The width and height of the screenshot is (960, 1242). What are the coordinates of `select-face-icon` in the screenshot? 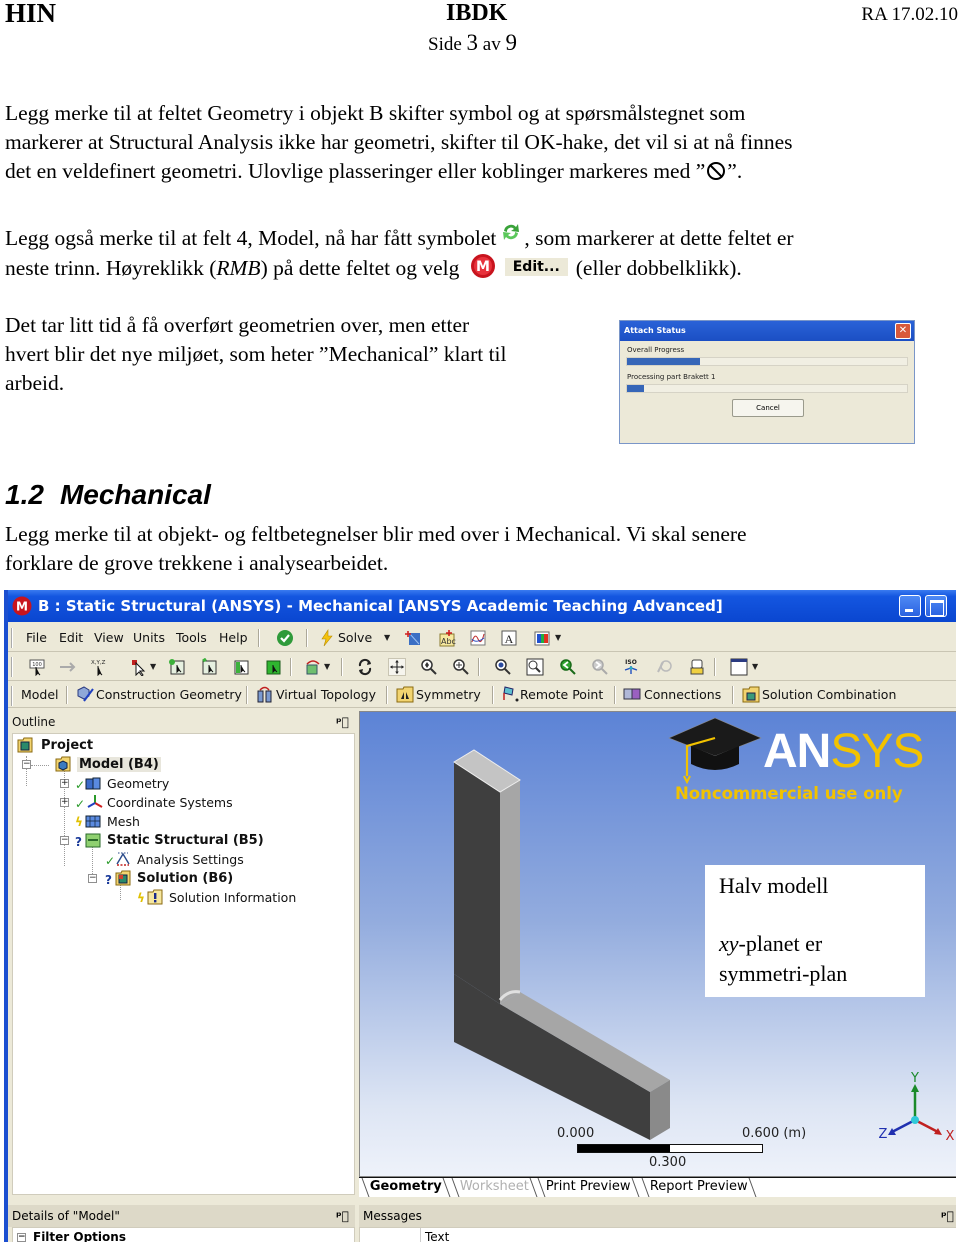 It's located at (241, 667).